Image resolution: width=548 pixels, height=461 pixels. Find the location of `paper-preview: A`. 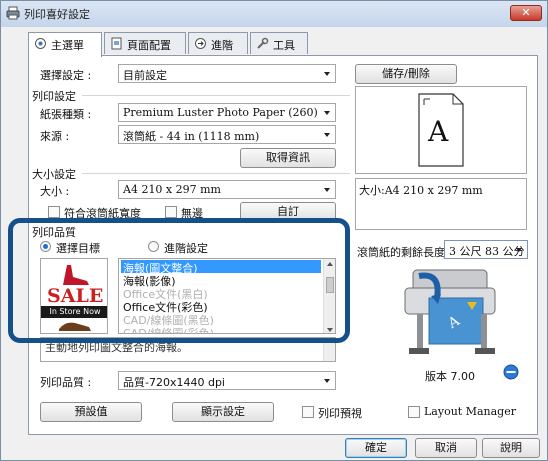

paper-preview: A is located at coordinates (441, 130).